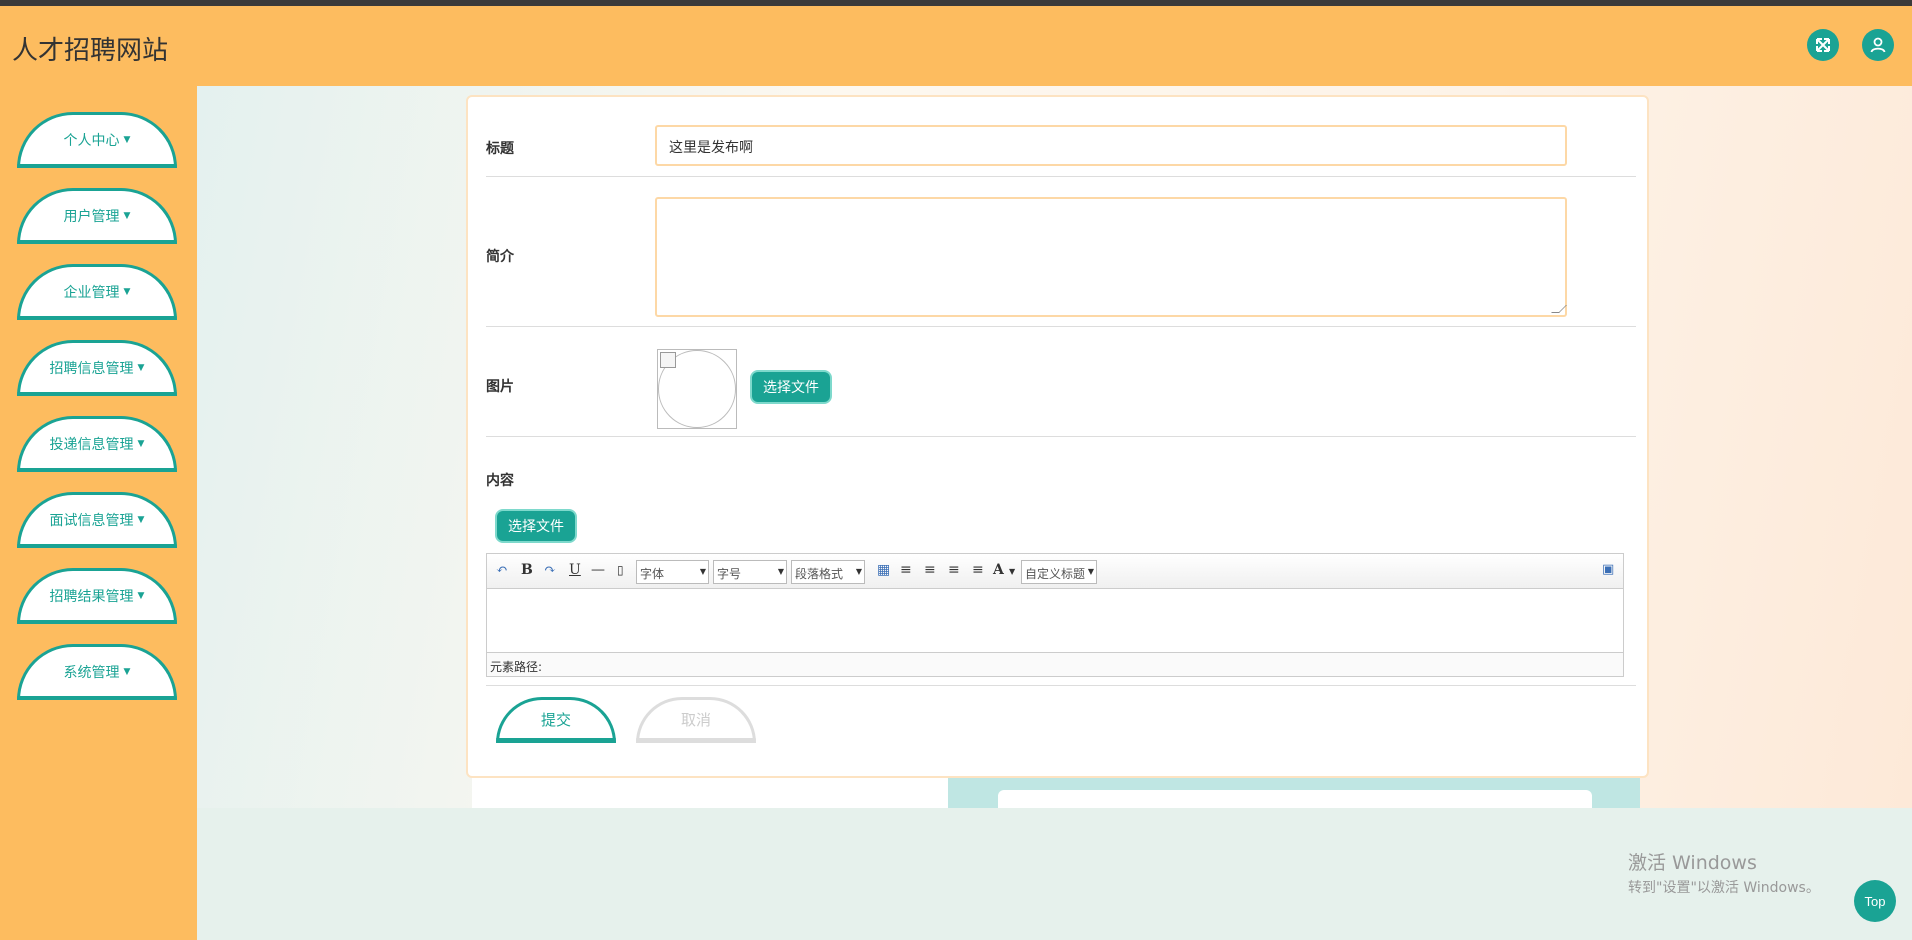 This screenshot has height=940, width=1912. I want to click on bold-button: B, so click(527, 570).